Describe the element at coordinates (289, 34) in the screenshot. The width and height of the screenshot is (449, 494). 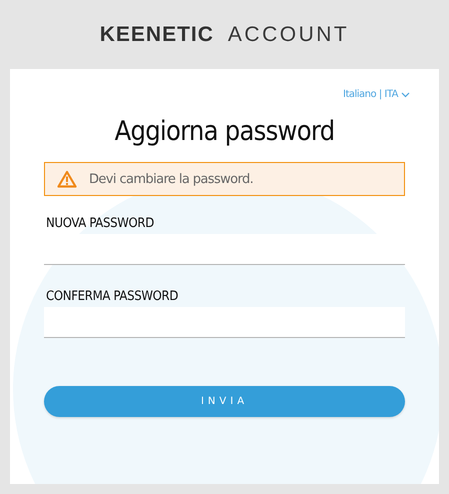
I see `product-name: ACCOUNT` at that location.